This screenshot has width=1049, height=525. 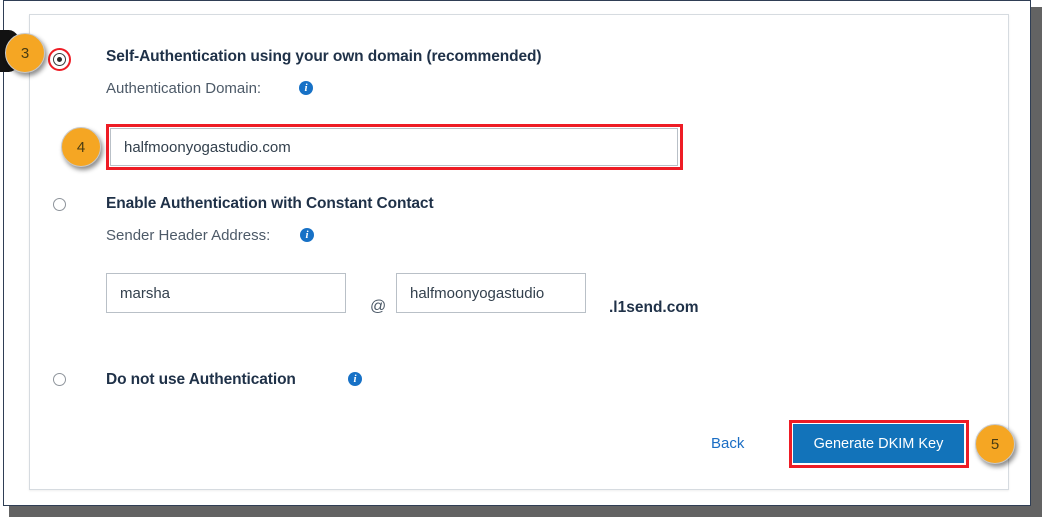 What do you see at coordinates (188, 235) in the screenshot?
I see `label-sender-header-address: Sender Header Address:` at bounding box center [188, 235].